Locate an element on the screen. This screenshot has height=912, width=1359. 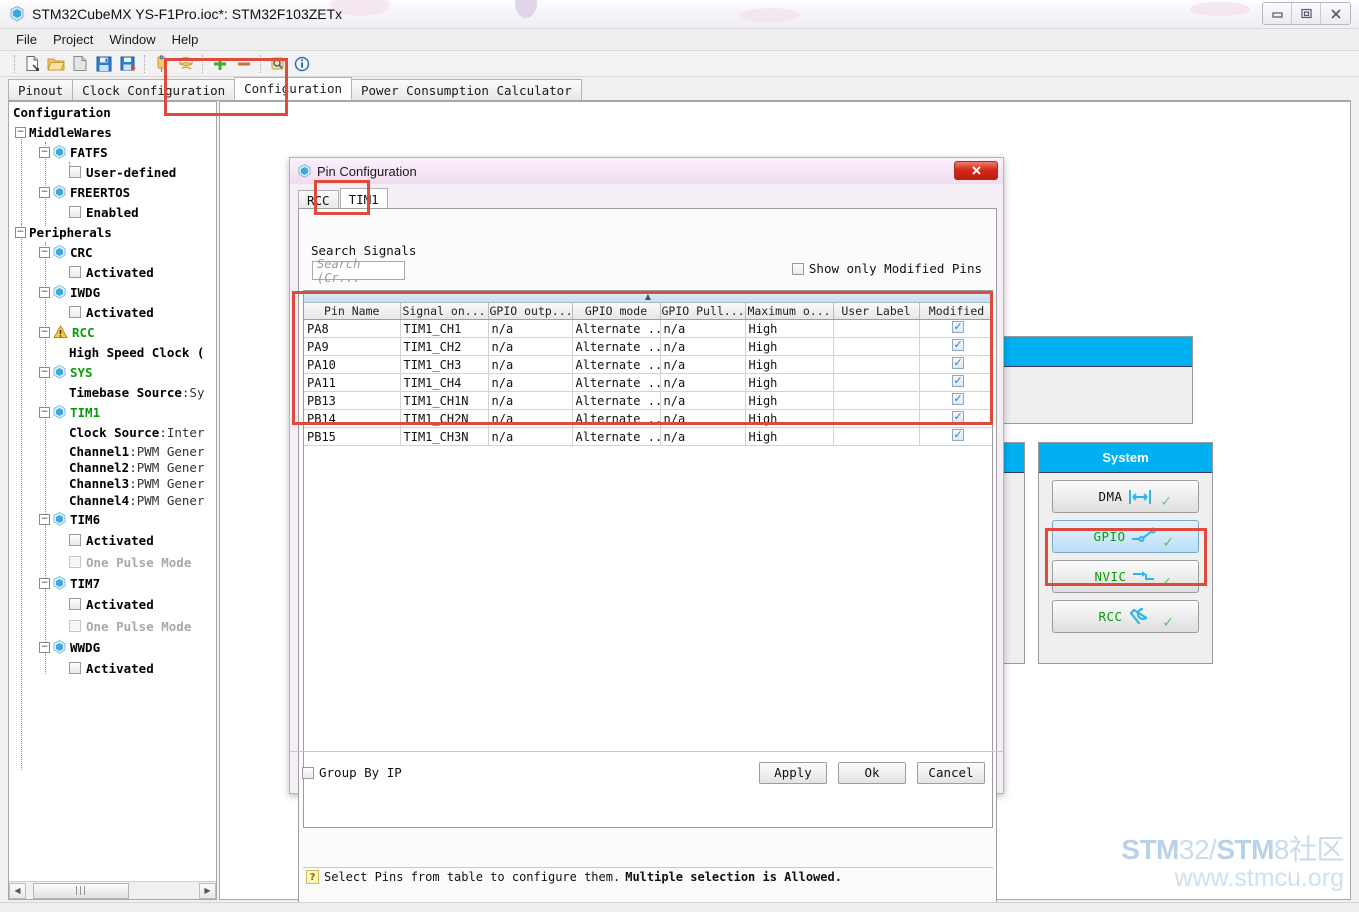
dialog-close-button is located at coordinates (976, 170).